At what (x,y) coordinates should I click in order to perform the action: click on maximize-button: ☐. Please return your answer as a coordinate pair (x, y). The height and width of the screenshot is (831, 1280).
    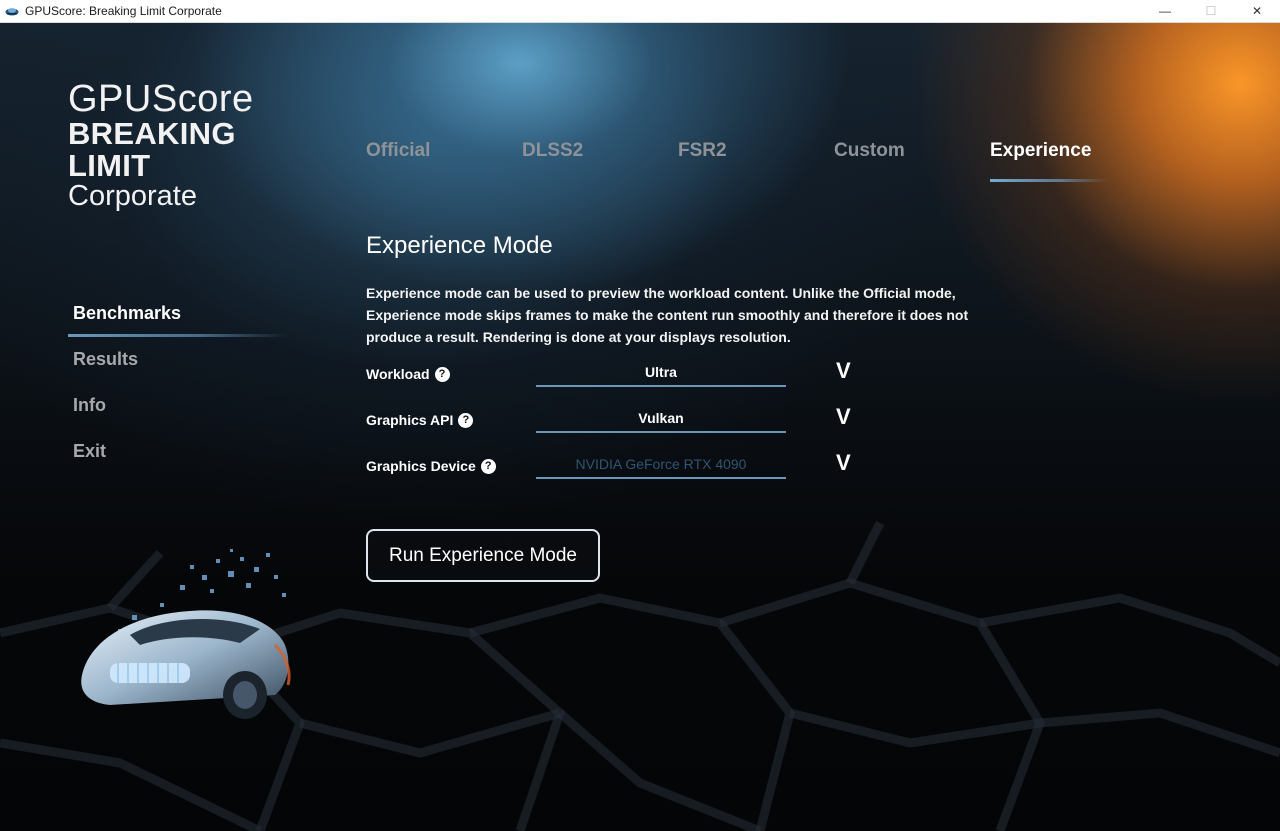
    Looking at the image, I should click on (1211, 11).